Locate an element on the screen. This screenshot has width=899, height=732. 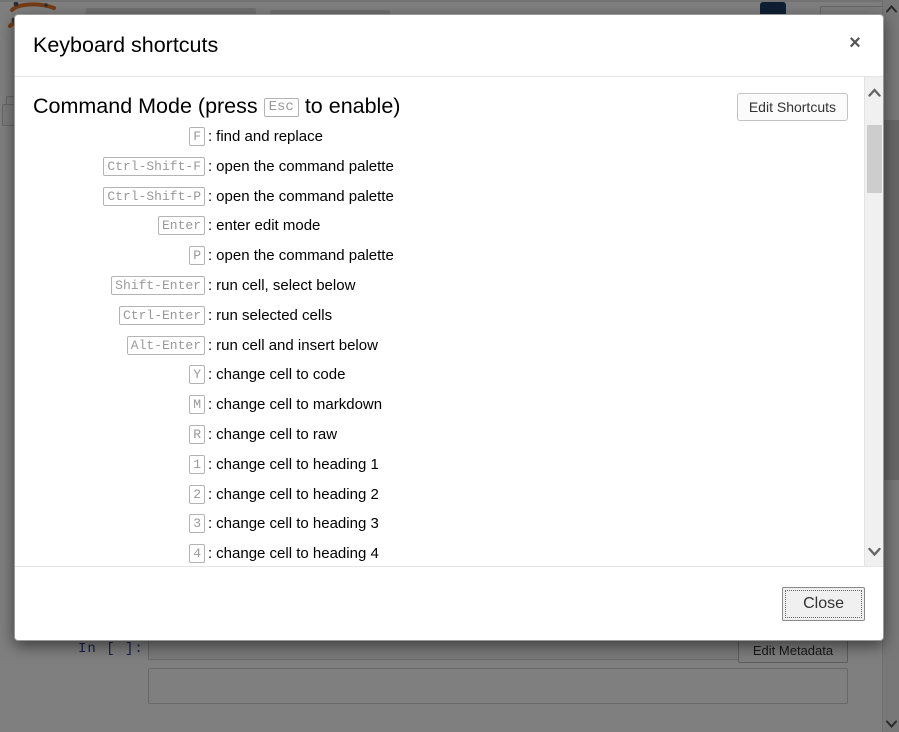
shortcut-description: change cell to markdown is located at coordinates (299, 405).